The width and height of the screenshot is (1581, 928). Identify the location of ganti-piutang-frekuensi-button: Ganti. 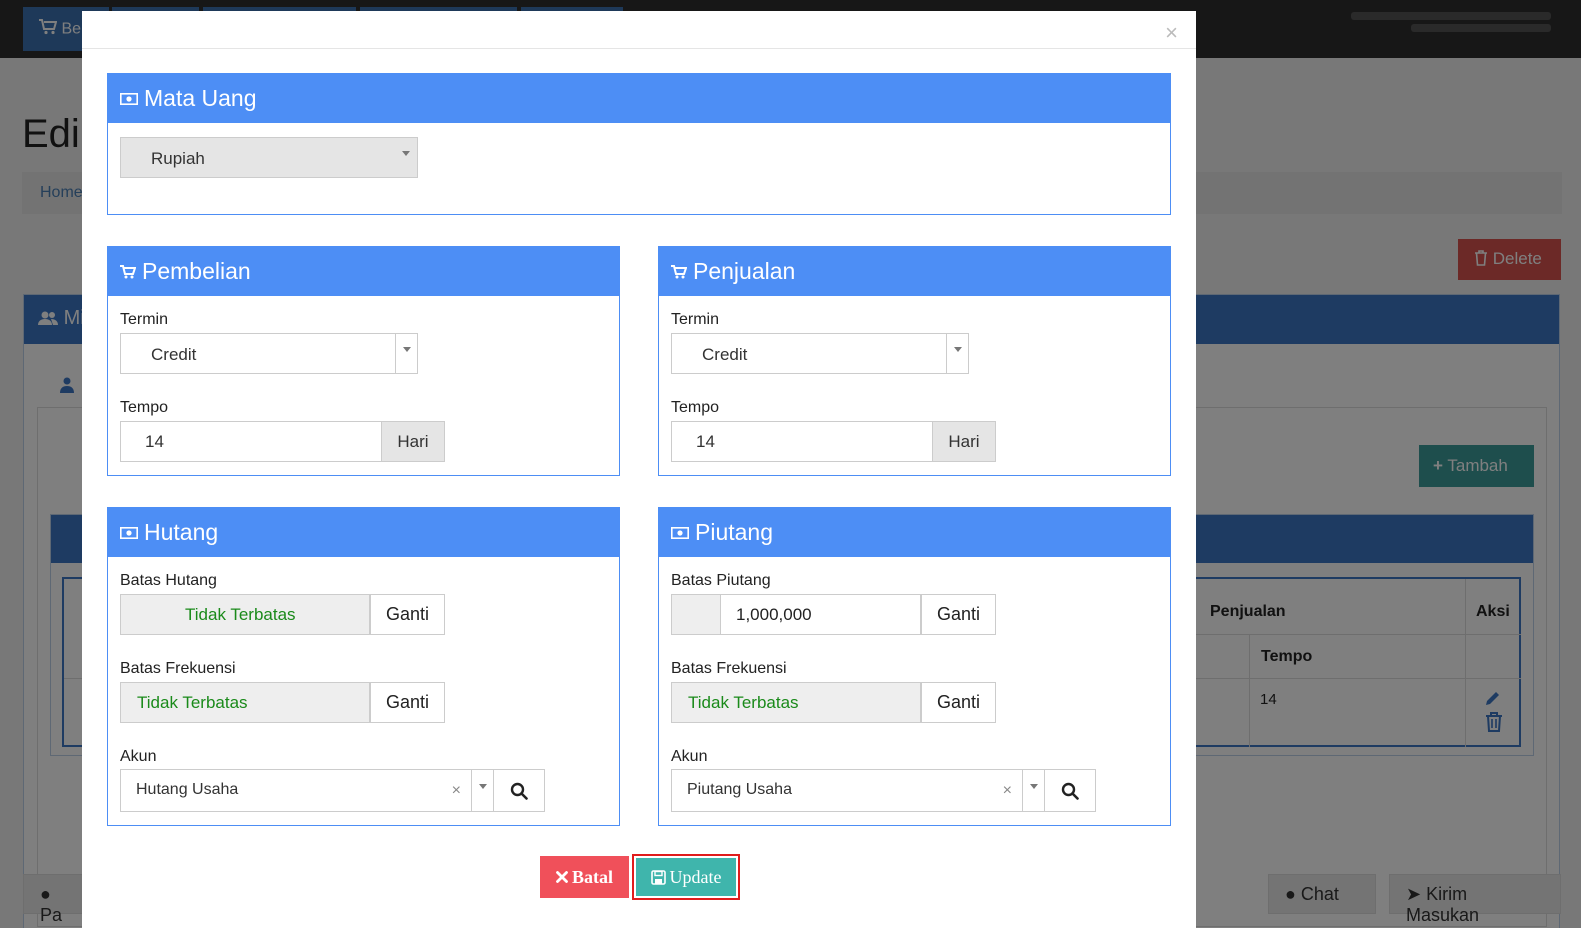
(958, 702).